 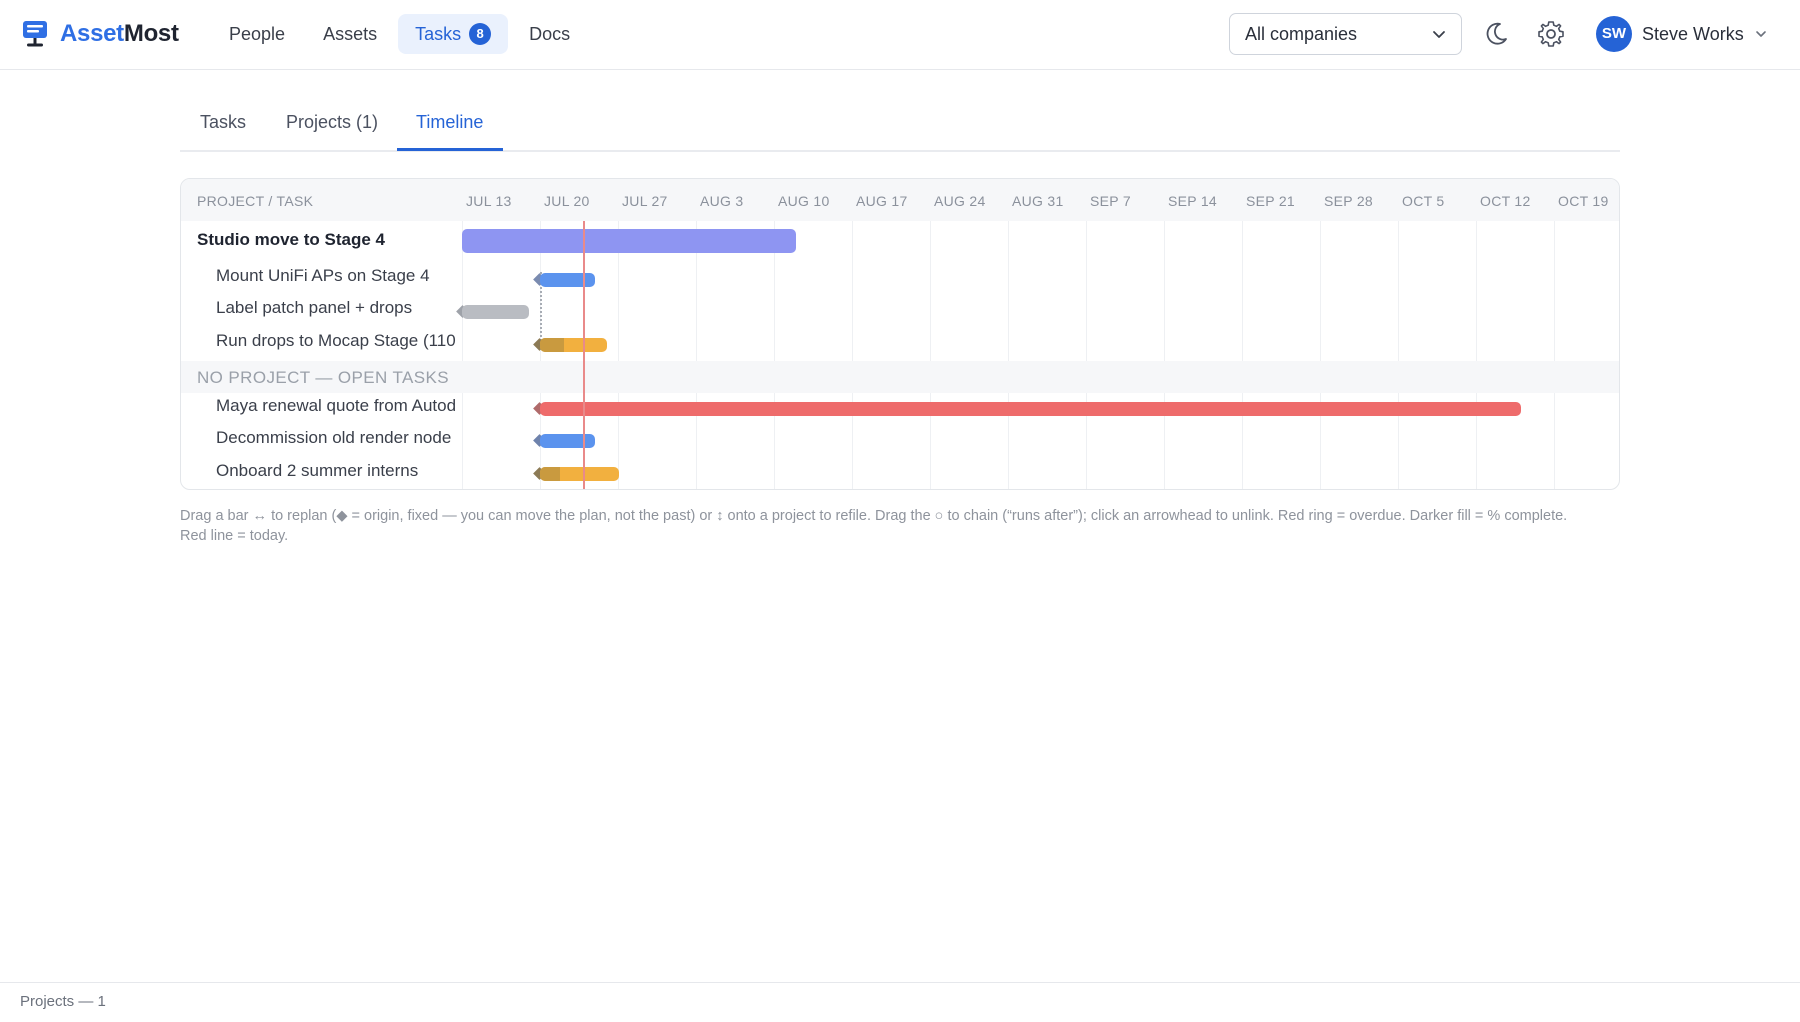 I want to click on tasks-count-badge: 8, so click(x=480, y=34).